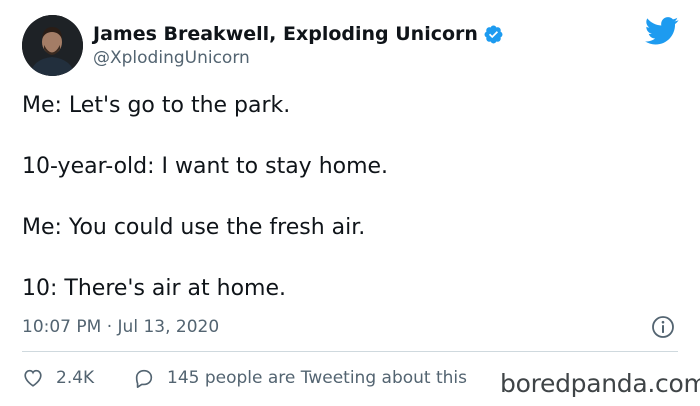  Describe the element at coordinates (600, 383) in the screenshot. I see `watermark: boredpanda.com` at that location.